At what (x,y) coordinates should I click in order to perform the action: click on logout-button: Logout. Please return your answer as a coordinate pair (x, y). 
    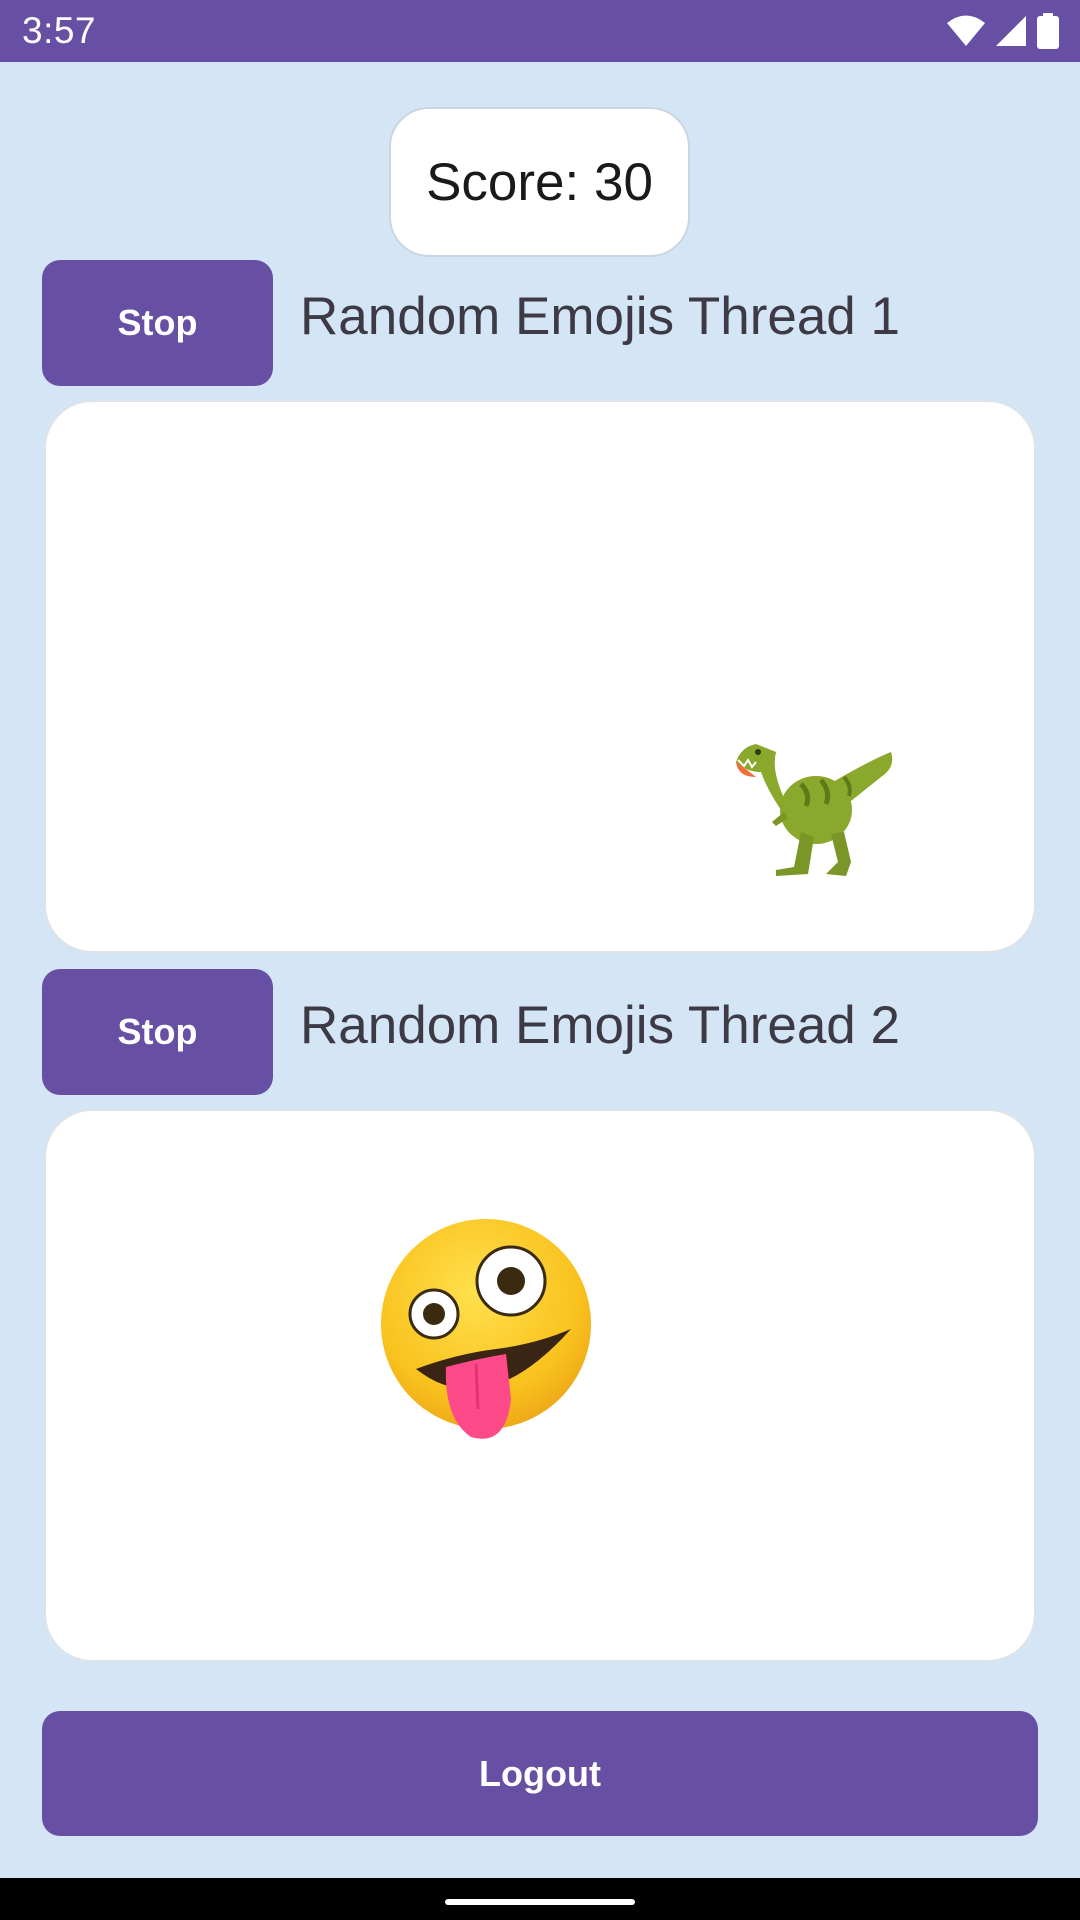
    Looking at the image, I should click on (540, 1773).